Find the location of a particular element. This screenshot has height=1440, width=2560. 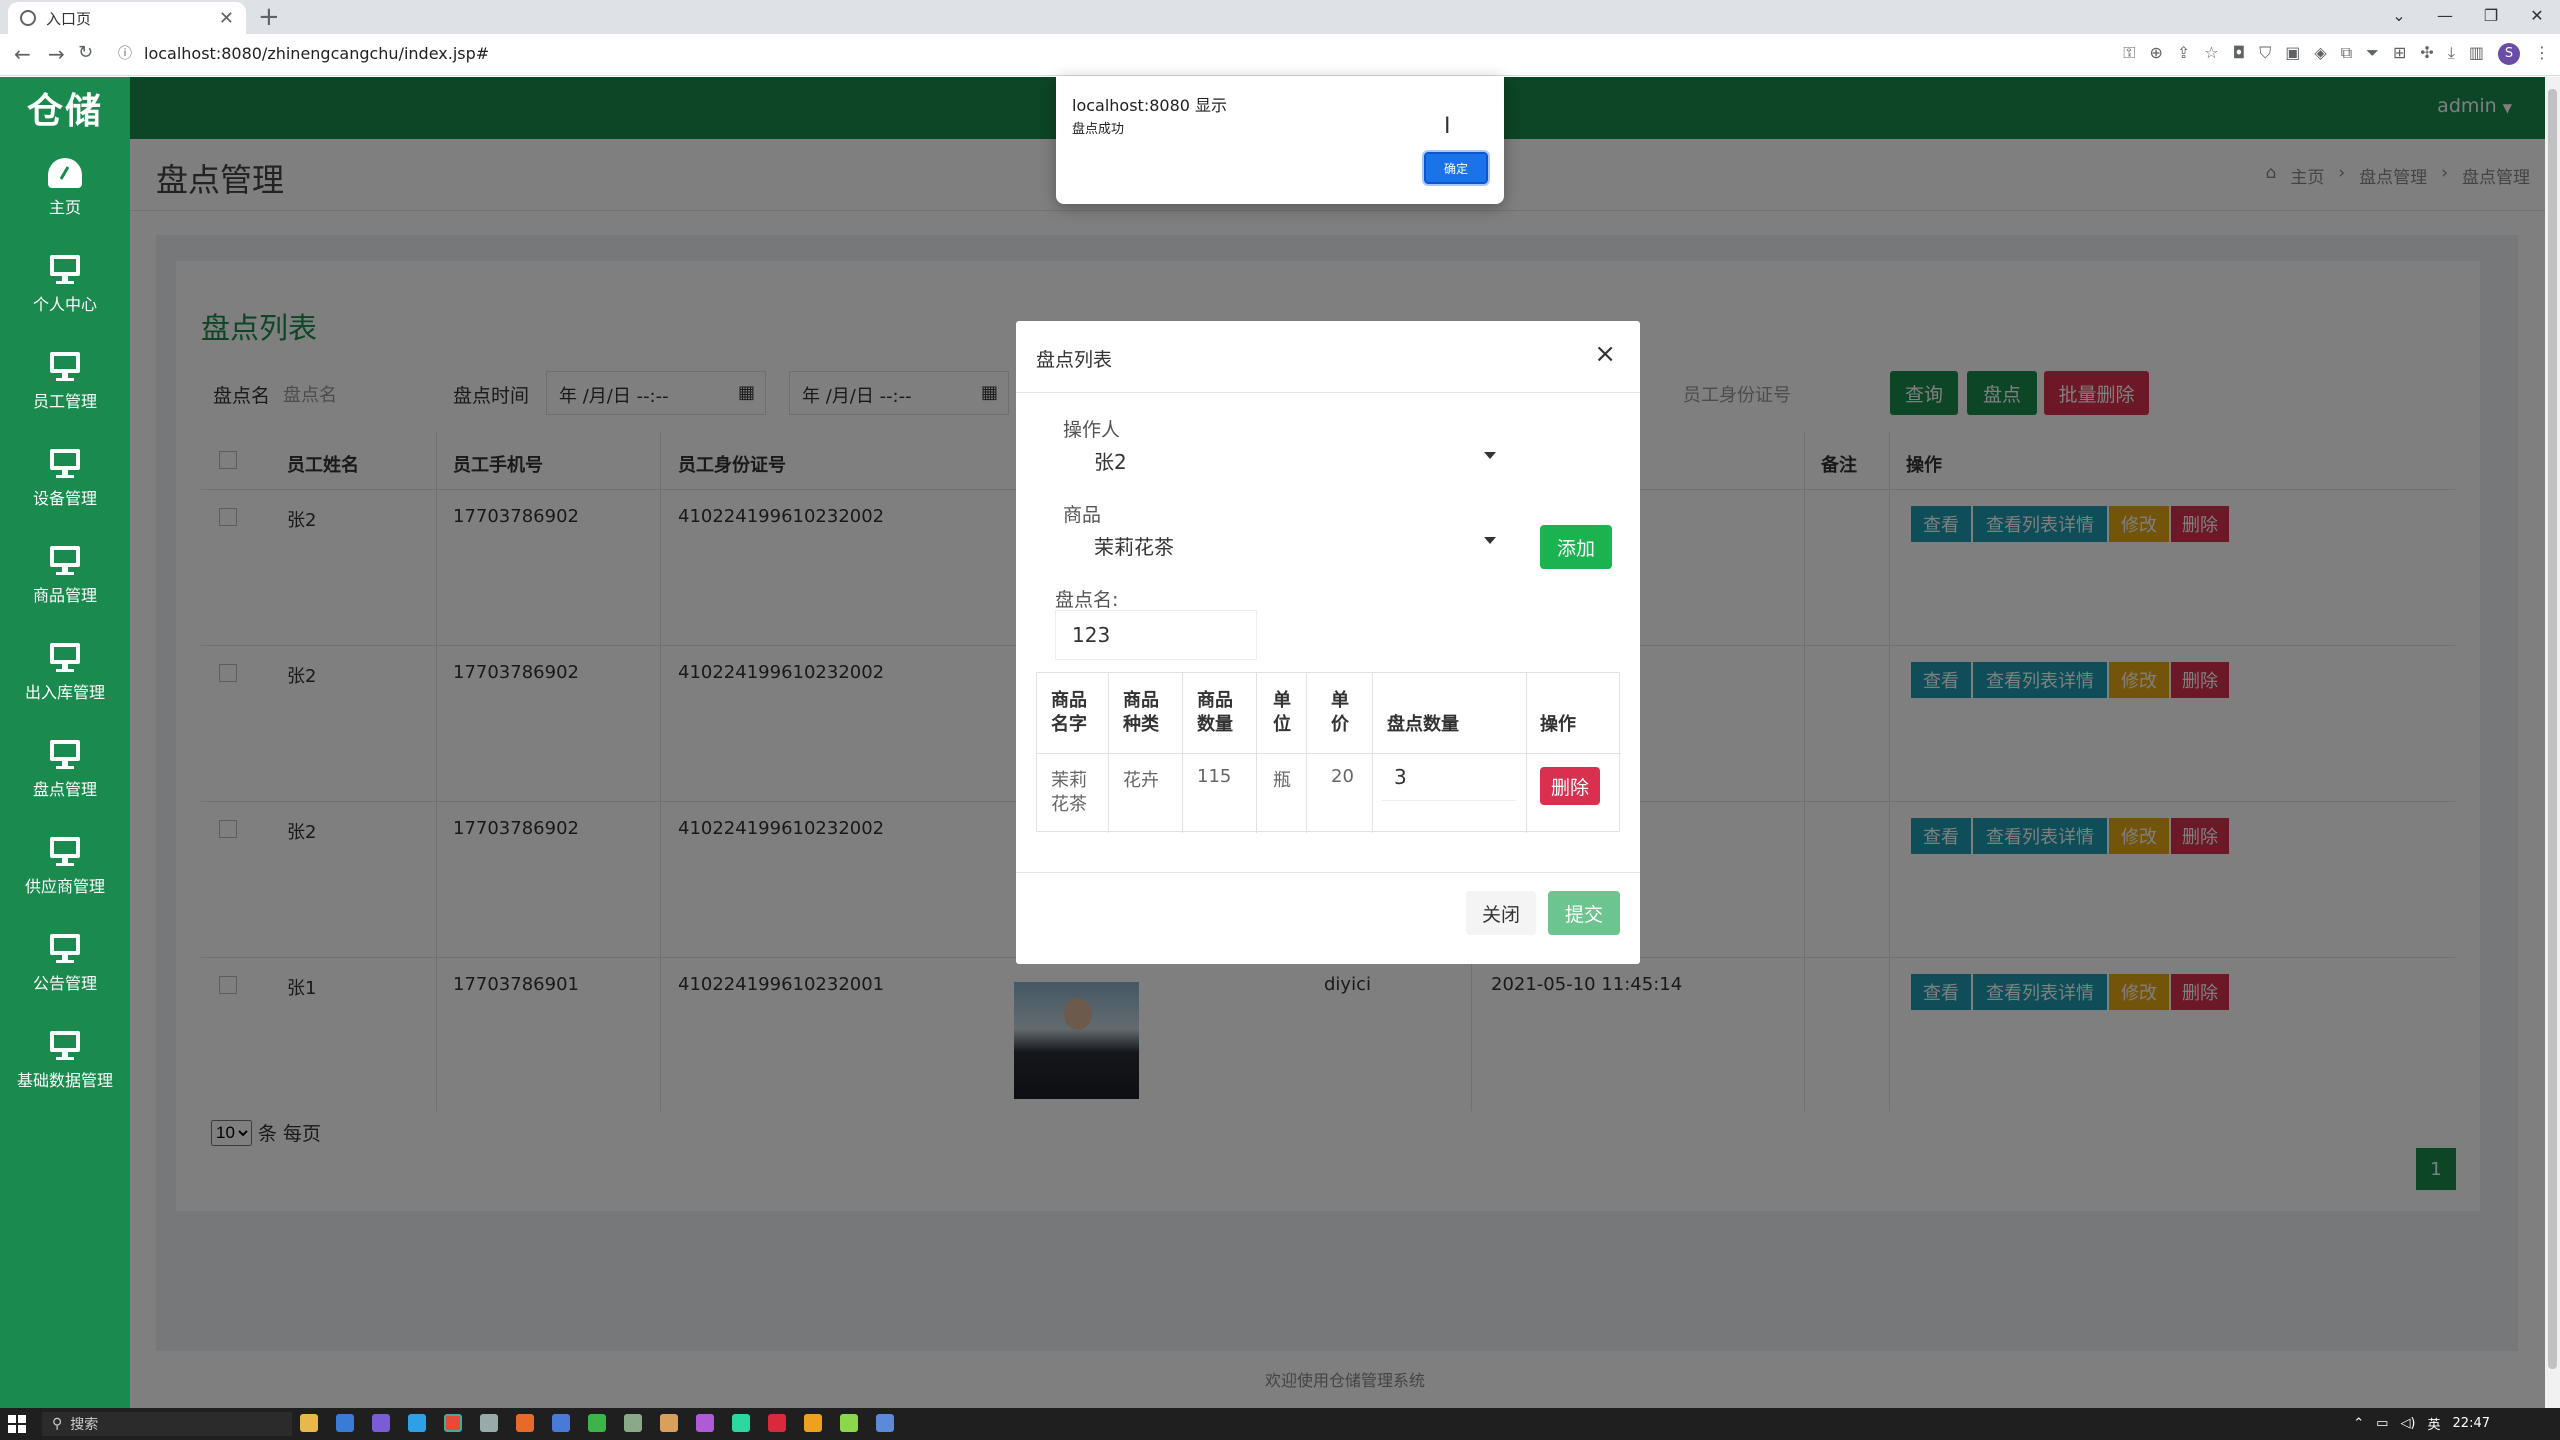

operator-value: 张2 is located at coordinates (1110, 462).